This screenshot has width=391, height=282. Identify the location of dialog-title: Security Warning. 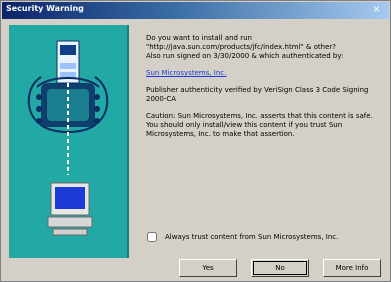
(45, 8).